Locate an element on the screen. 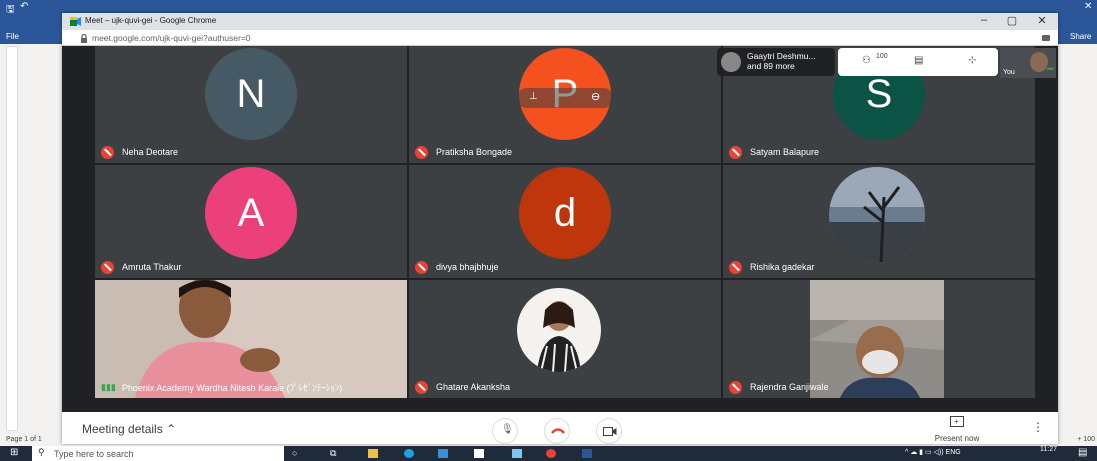 The image size is (1097, 461). meet-top-toolbar: ⚇ 100 ▤ ⊹ is located at coordinates (918, 62).